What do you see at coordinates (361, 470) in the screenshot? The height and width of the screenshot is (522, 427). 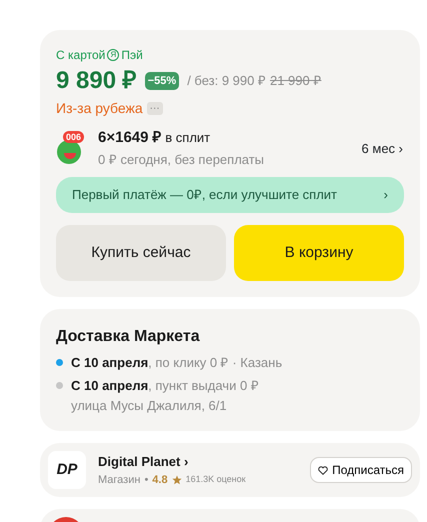 I see `subscribe-button: Подписаться` at bounding box center [361, 470].